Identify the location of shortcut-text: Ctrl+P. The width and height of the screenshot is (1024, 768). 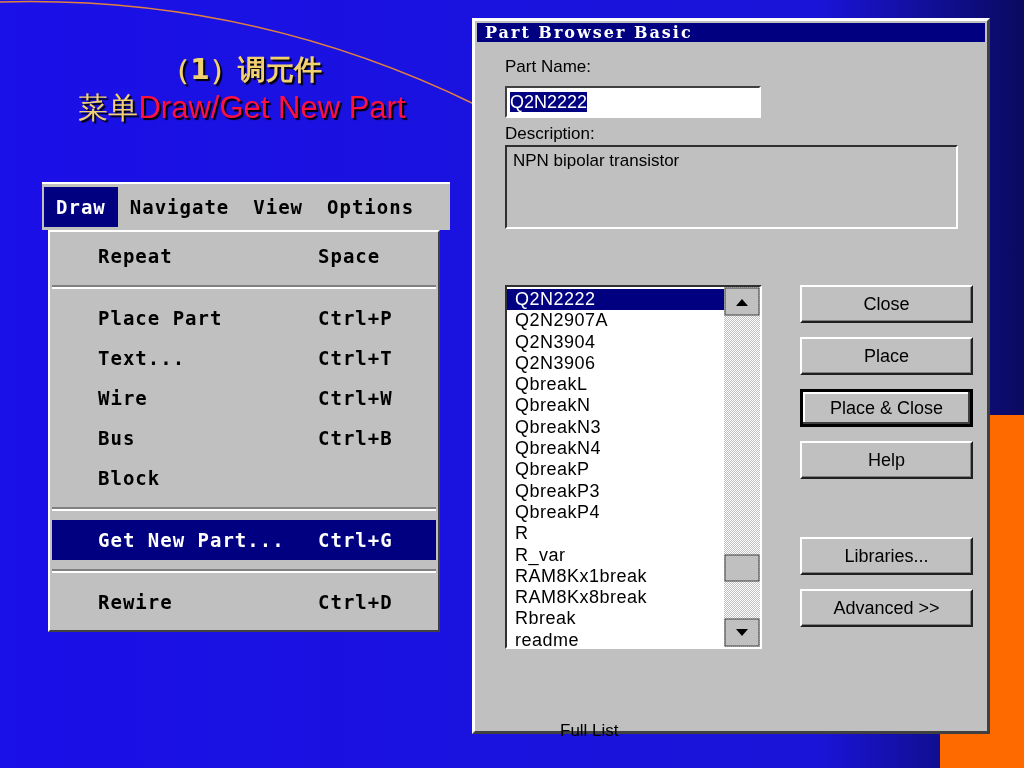
(355, 318).